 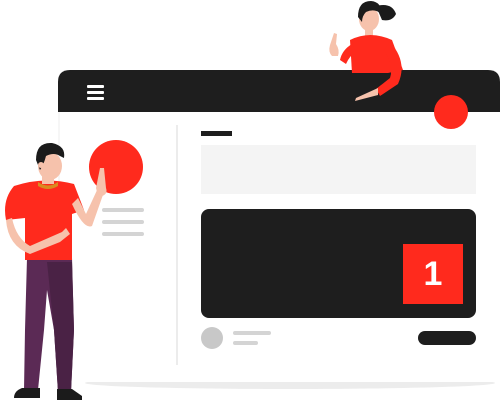 I want to click on avatar-circle-icon, so click(x=212, y=338).